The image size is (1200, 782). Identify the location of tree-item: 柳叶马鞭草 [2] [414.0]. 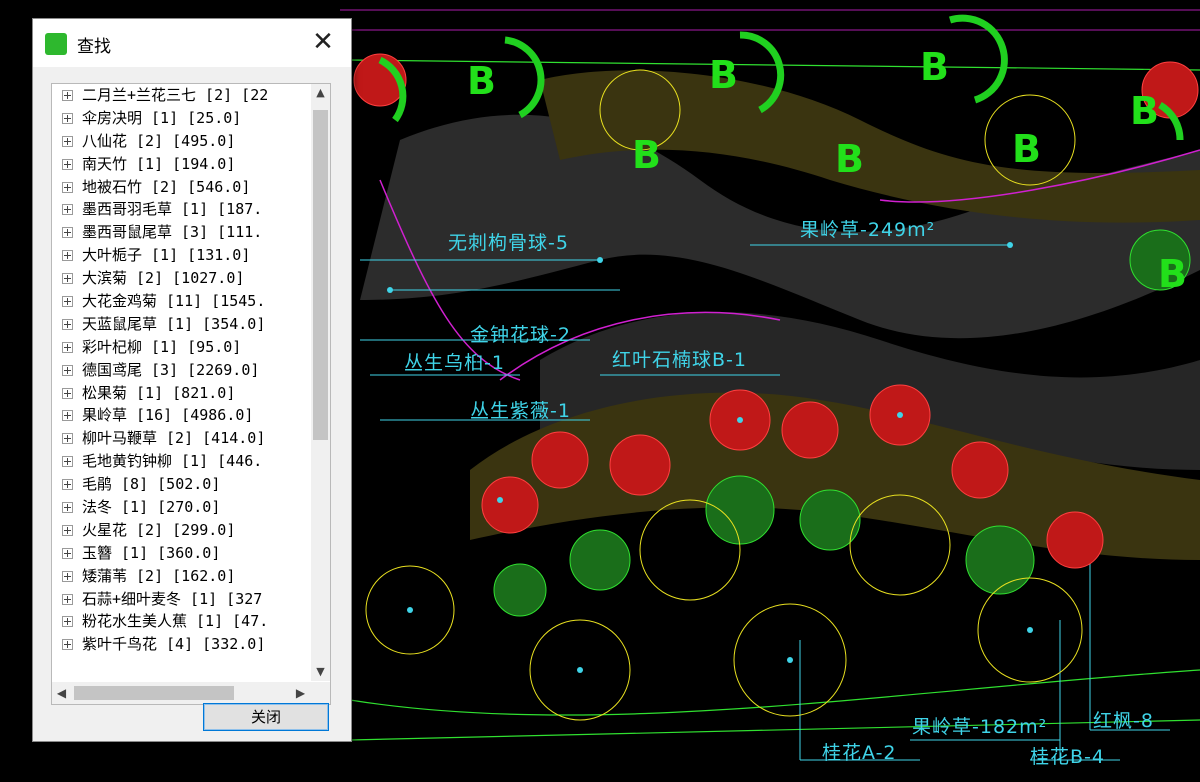
(181, 438).